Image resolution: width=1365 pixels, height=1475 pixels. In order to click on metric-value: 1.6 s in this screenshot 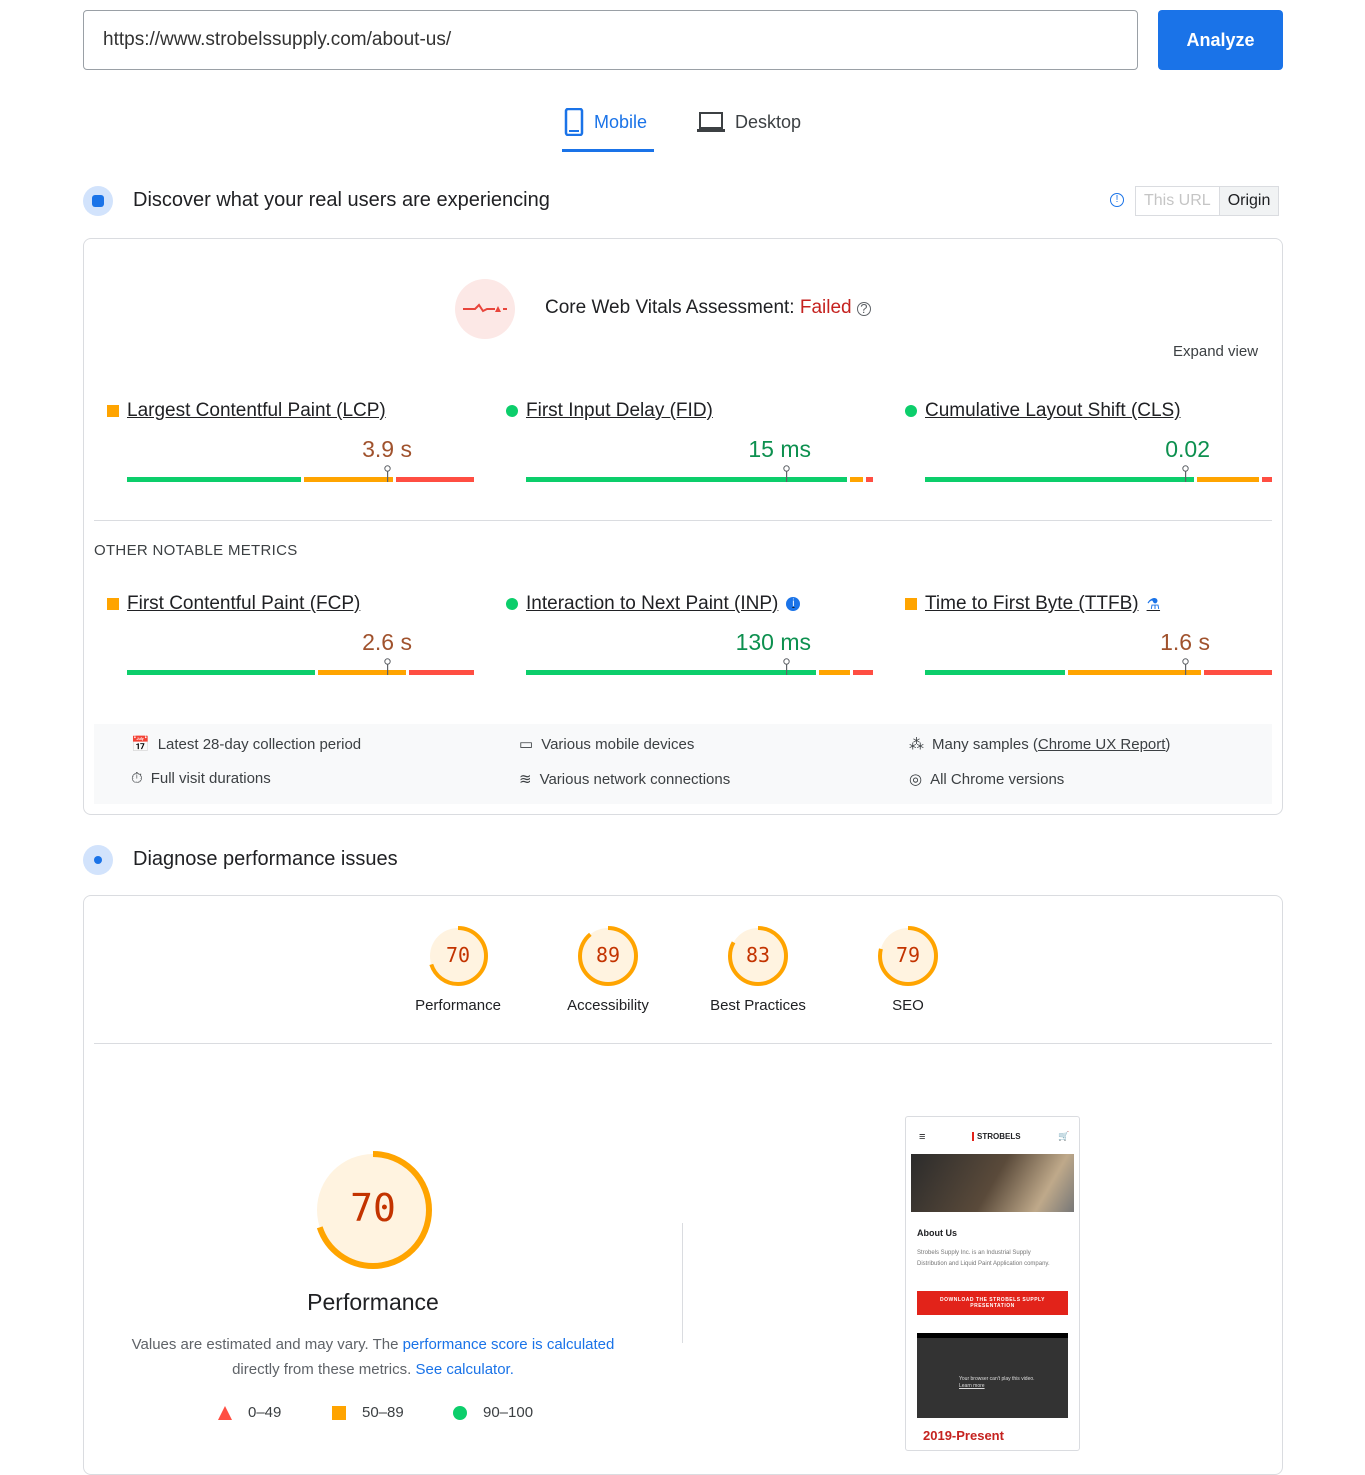, I will do `click(1185, 642)`.